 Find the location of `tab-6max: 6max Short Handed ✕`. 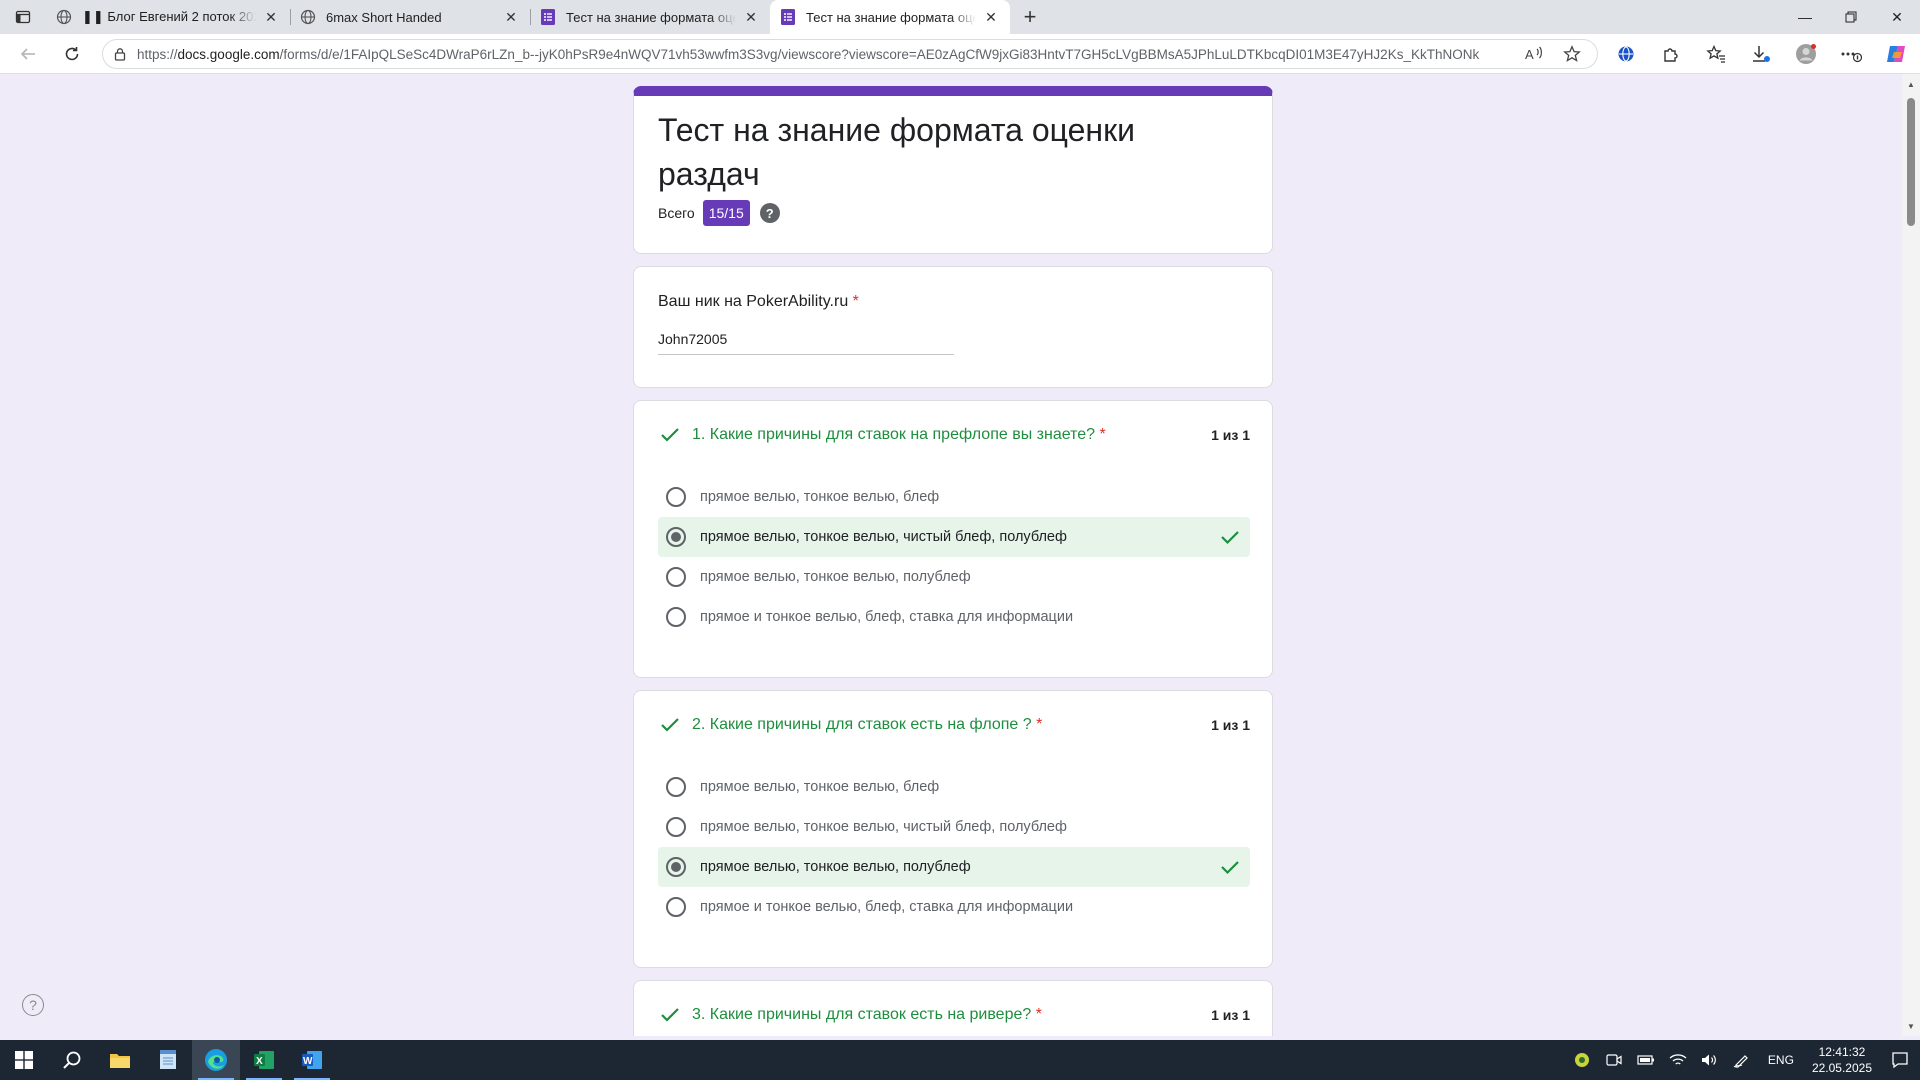

tab-6max: 6max Short Handed ✕ is located at coordinates (410, 17).